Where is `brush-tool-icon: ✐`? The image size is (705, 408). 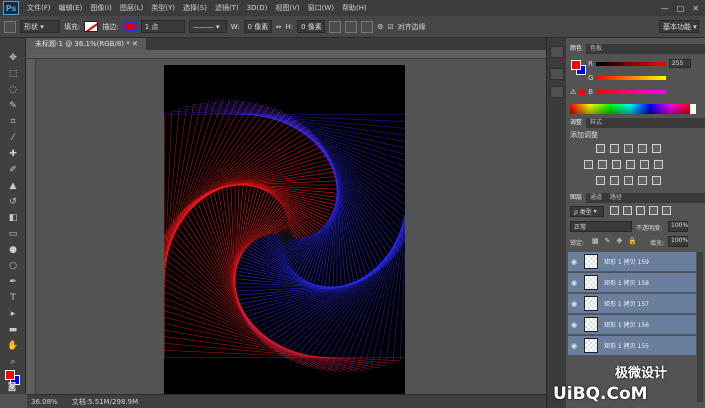
brush-tool-icon: ✐ is located at coordinates (13, 170).